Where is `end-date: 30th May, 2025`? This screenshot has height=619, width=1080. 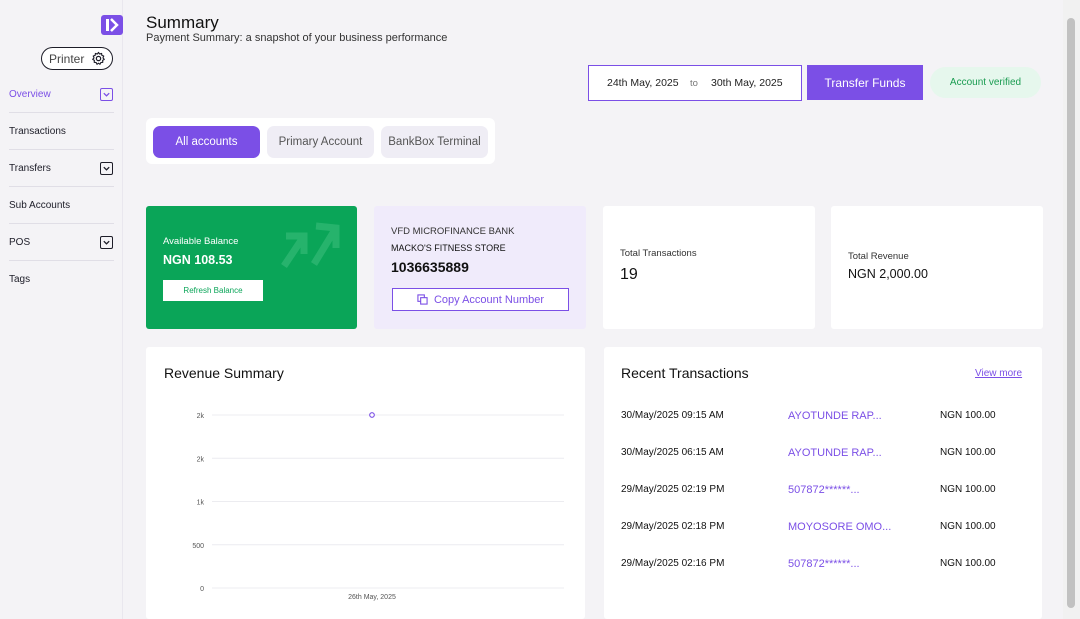 end-date: 30th May, 2025 is located at coordinates (747, 83).